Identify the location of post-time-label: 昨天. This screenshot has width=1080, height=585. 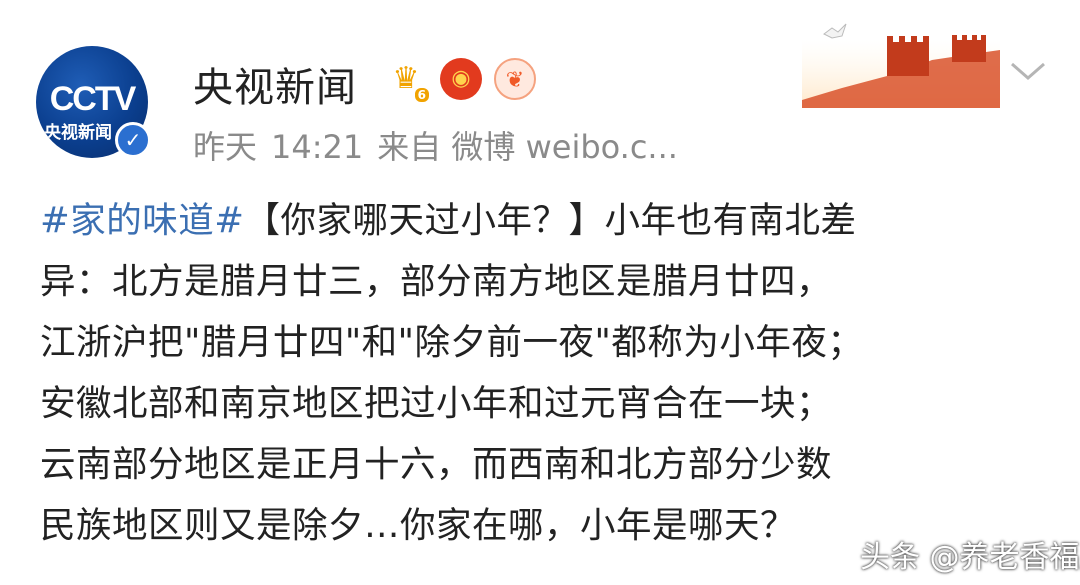
(225, 147).